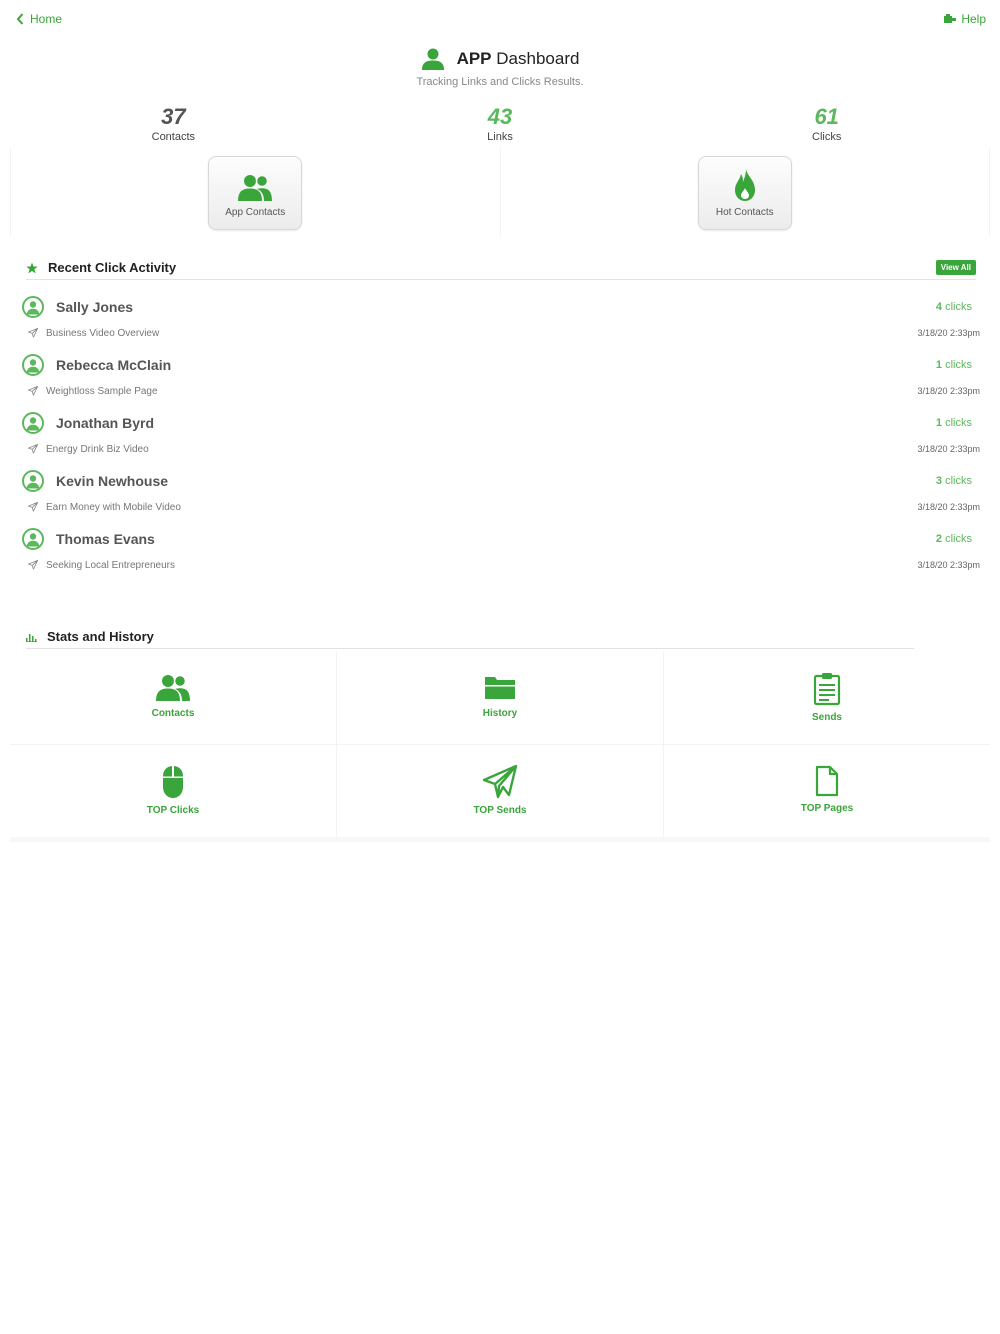 The height and width of the screenshot is (1334, 1000). Describe the element at coordinates (105, 539) in the screenshot. I see `contact-name: Thomas Evans` at that location.